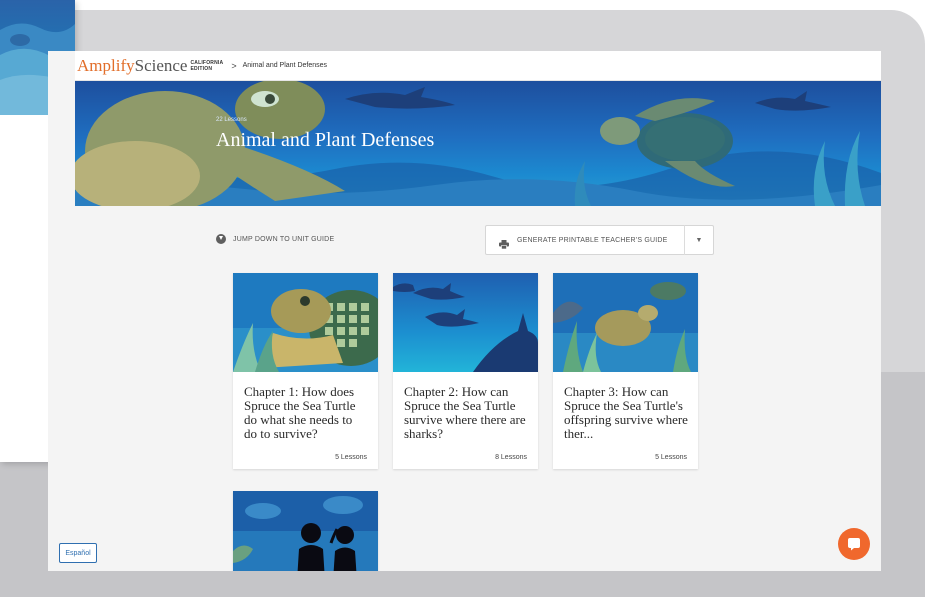  I want to click on chat-bubble-icon, so click(854, 544).